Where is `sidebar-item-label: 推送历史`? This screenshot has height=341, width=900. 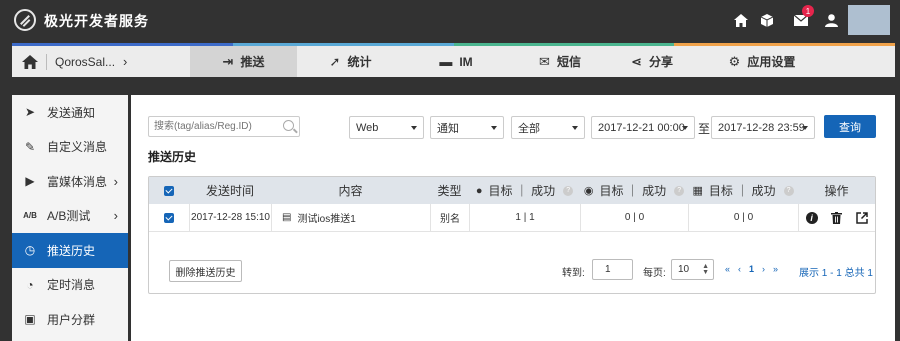 sidebar-item-label: 推送历史 is located at coordinates (71, 250).